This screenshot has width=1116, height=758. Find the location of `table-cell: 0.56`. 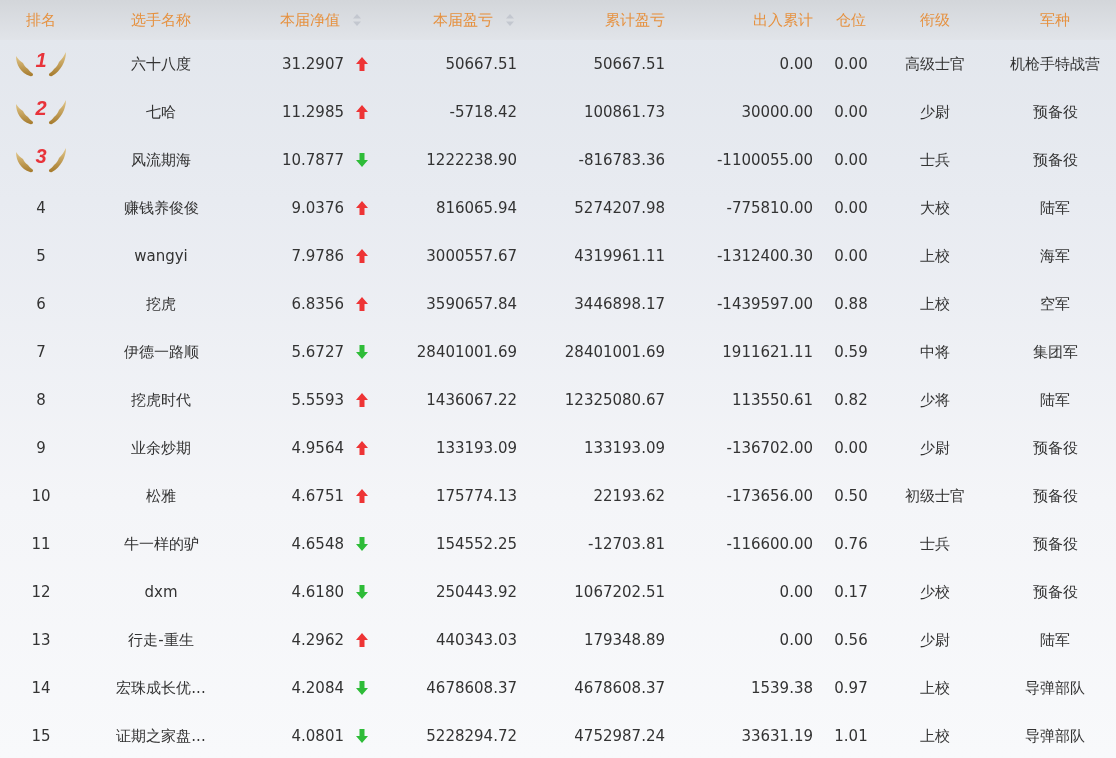

table-cell: 0.56 is located at coordinates (851, 640).